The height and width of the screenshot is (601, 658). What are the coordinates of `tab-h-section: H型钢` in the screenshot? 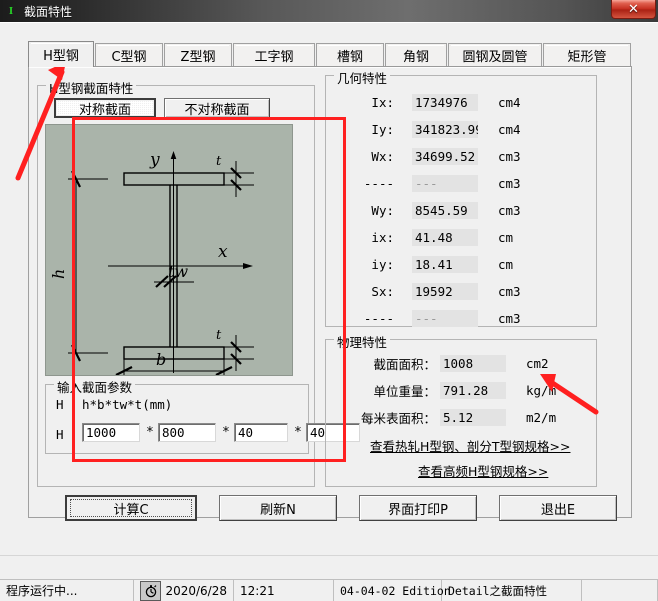 It's located at (61, 54).